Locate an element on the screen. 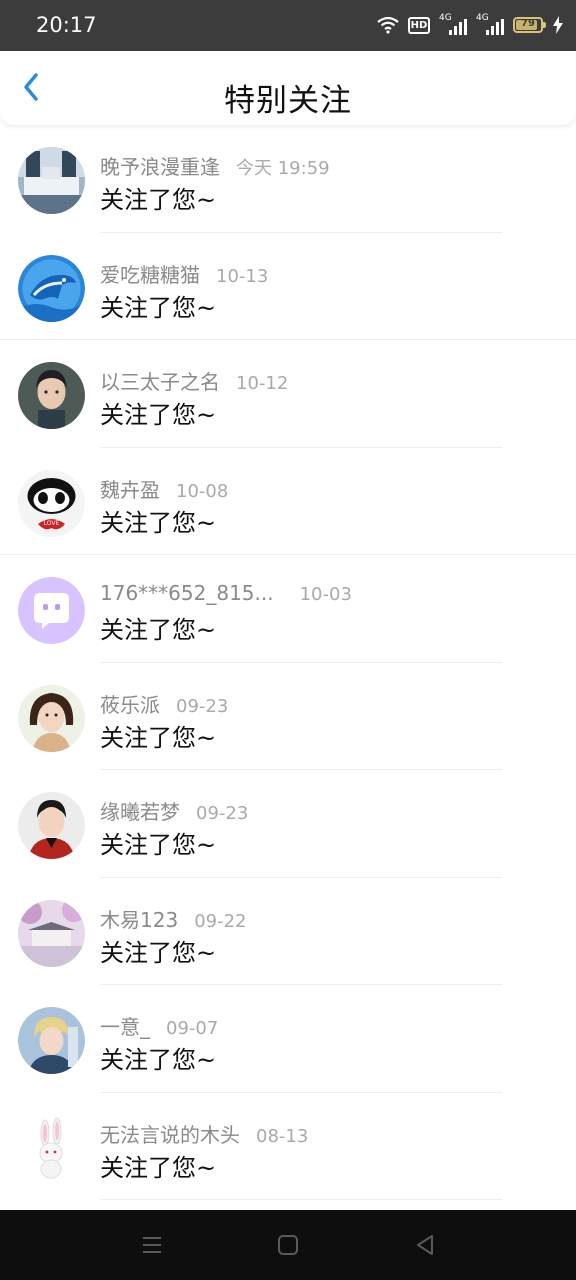 The height and width of the screenshot is (1280, 576). battery-icon: 79 is located at coordinates (529, 25).